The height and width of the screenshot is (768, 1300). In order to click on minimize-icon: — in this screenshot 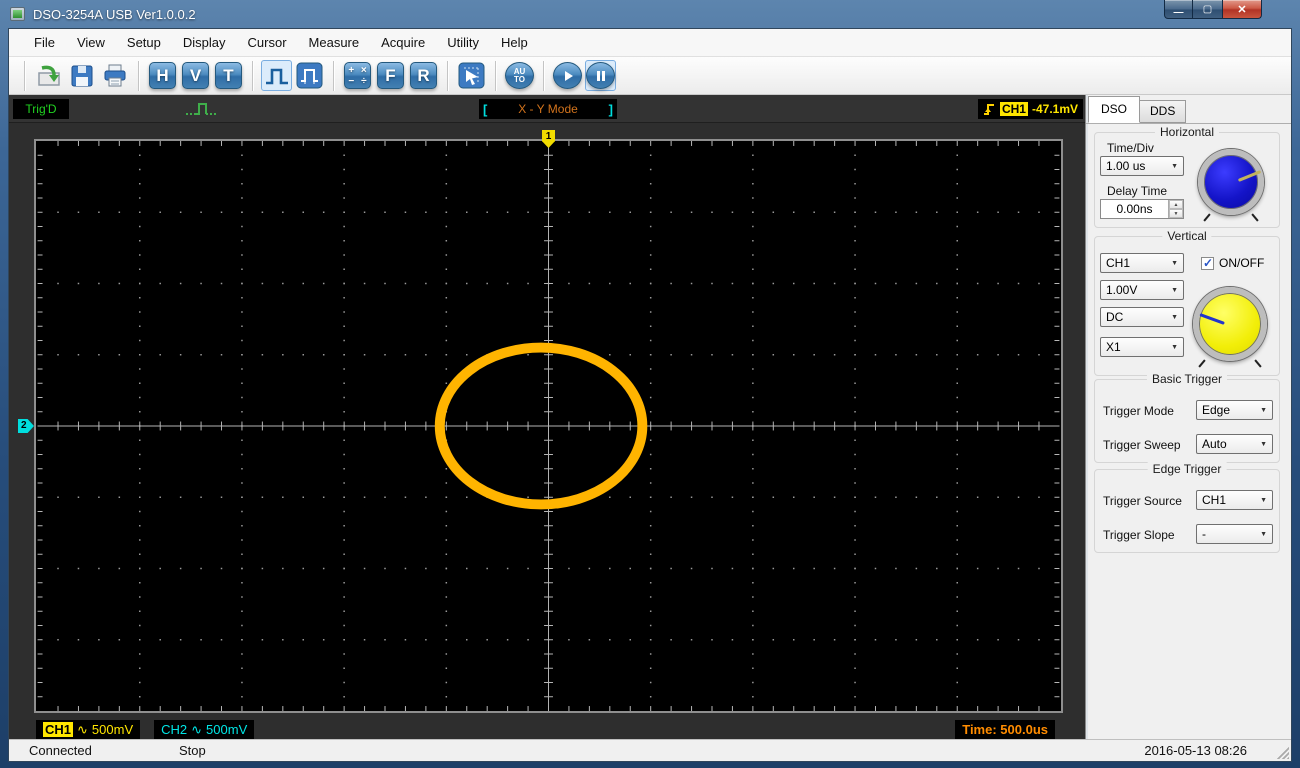, I will do `click(1178, 12)`.